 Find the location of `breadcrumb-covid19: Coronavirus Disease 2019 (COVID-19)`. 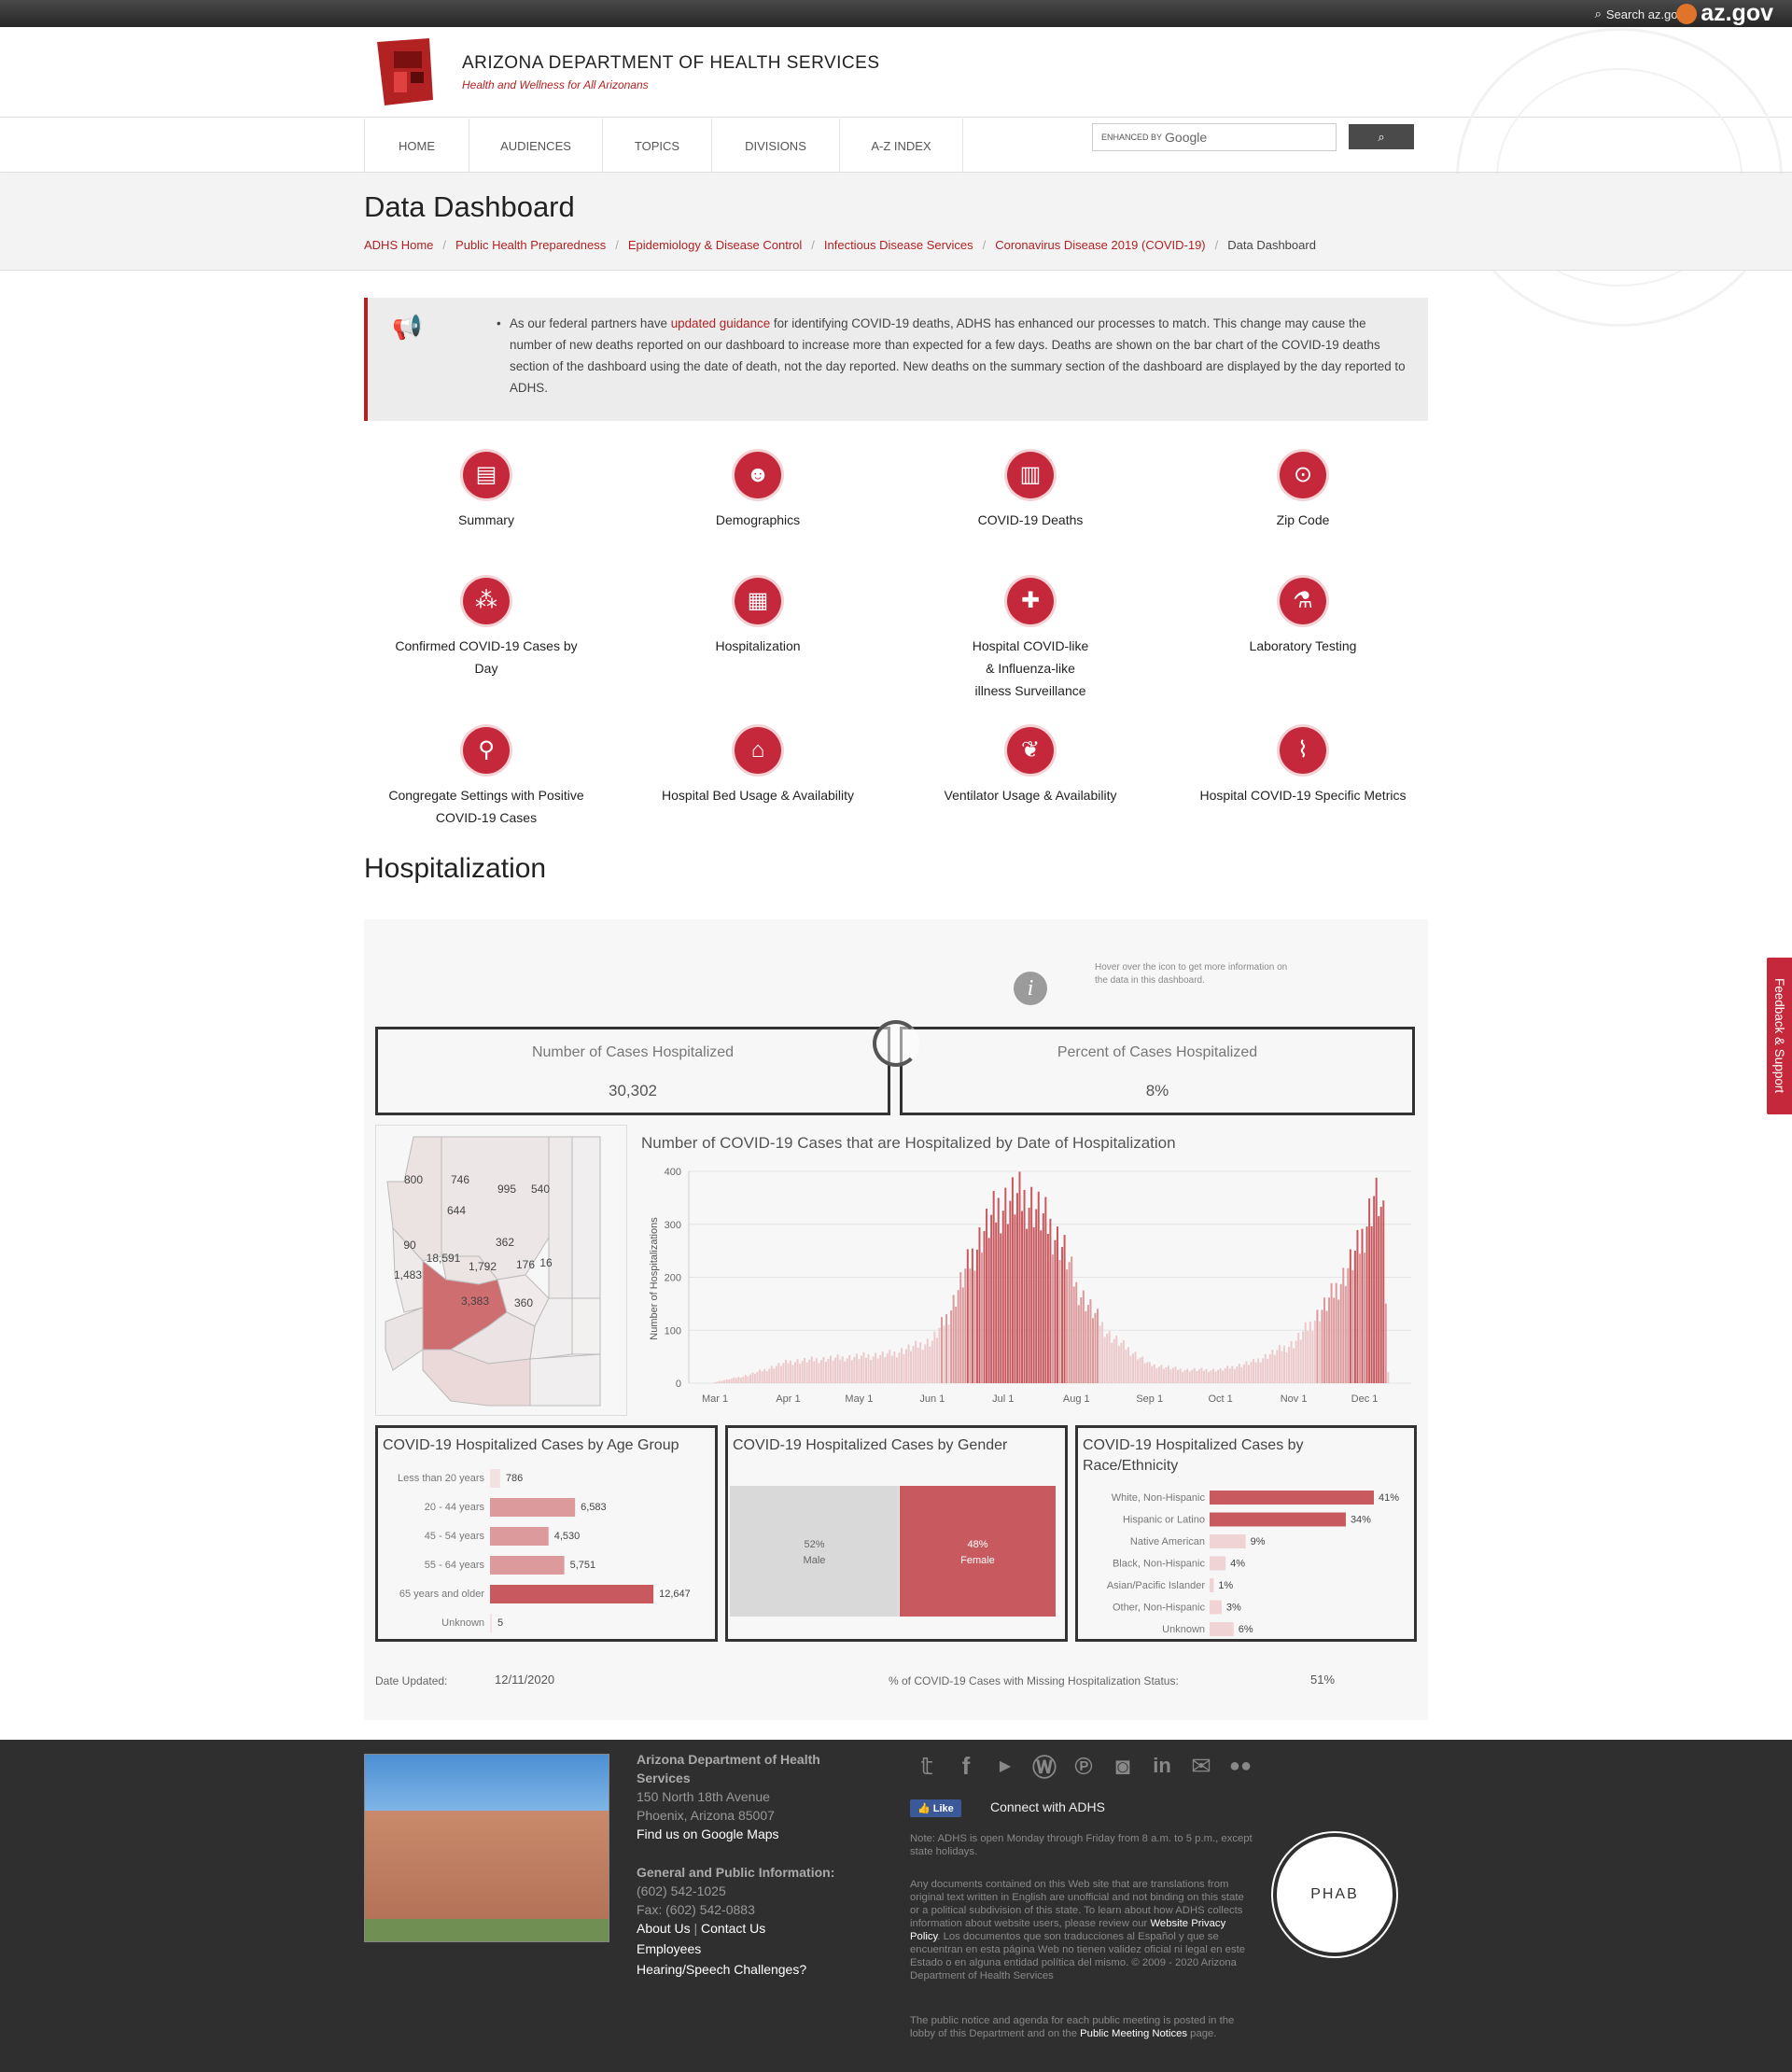

breadcrumb-covid19: Coronavirus Disease 2019 (COVID-19) is located at coordinates (1100, 245).